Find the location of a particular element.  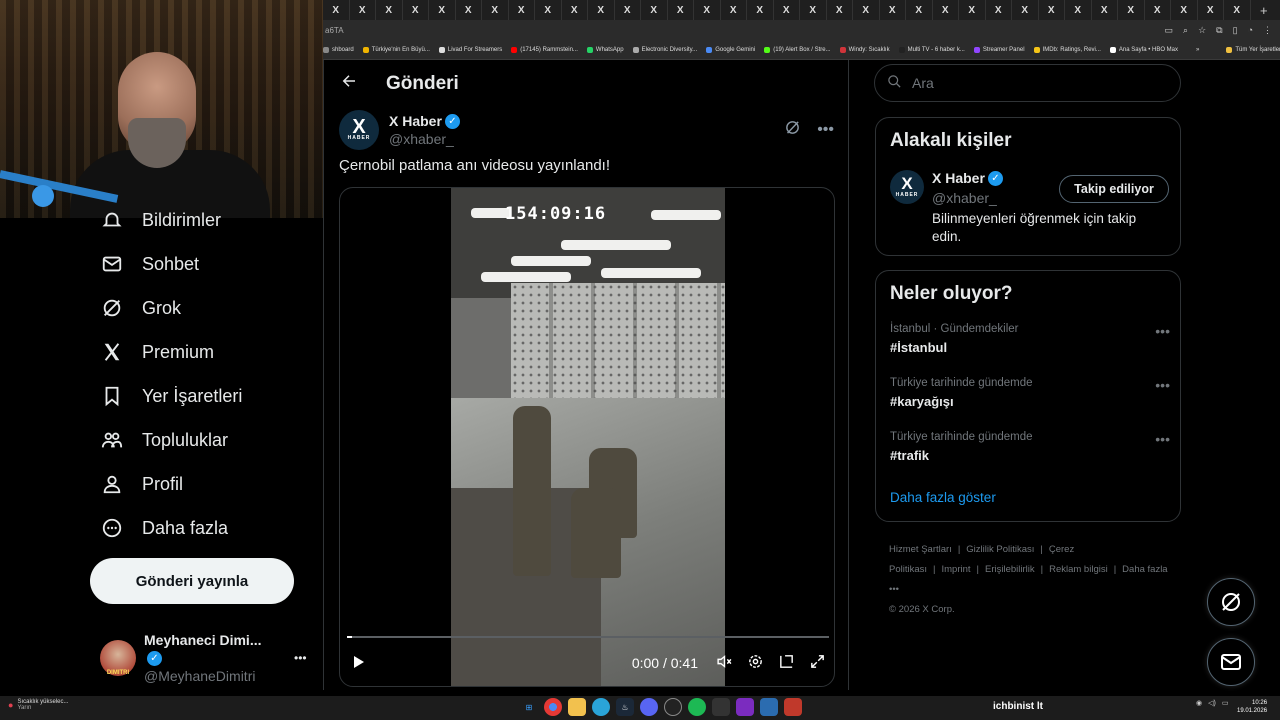

play-icon is located at coordinates (358, 663).